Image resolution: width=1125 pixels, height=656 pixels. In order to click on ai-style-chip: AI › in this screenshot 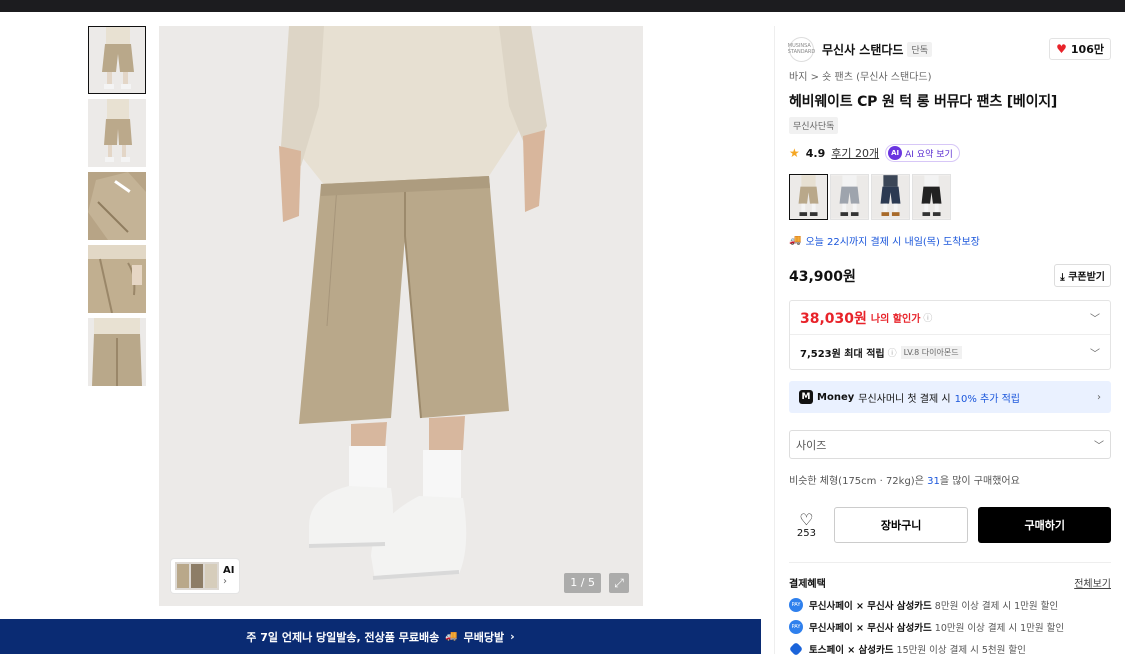, I will do `click(205, 576)`.